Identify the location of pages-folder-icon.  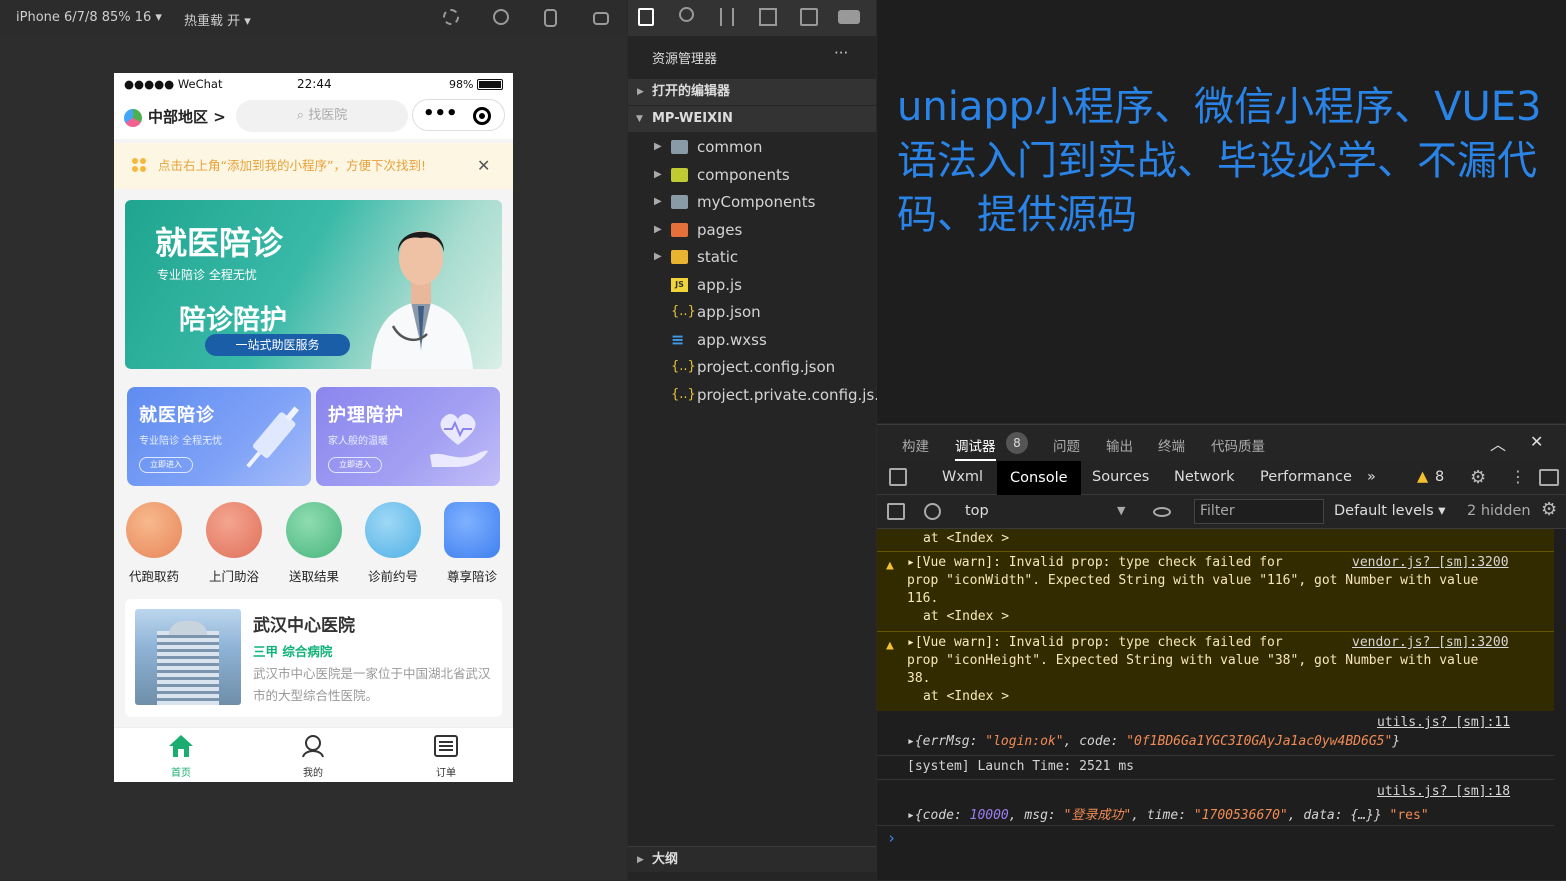
(679, 230).